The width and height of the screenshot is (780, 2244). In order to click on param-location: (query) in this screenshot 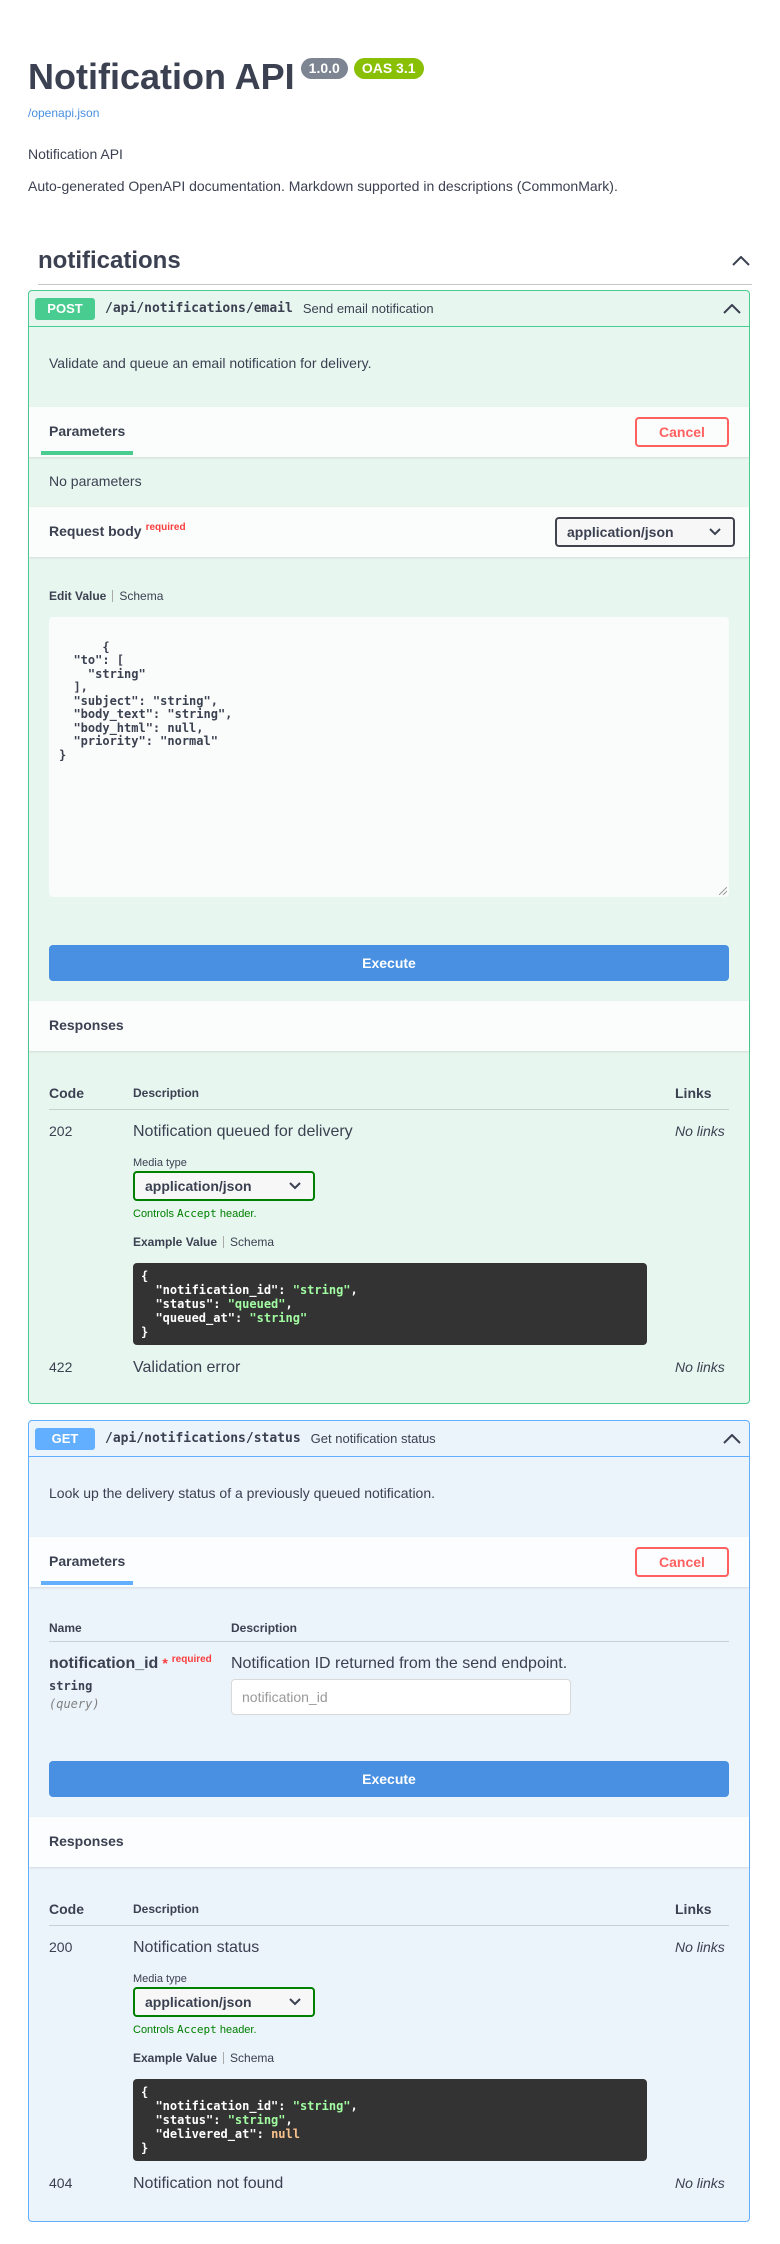, I will do `click(74, 1704)`.